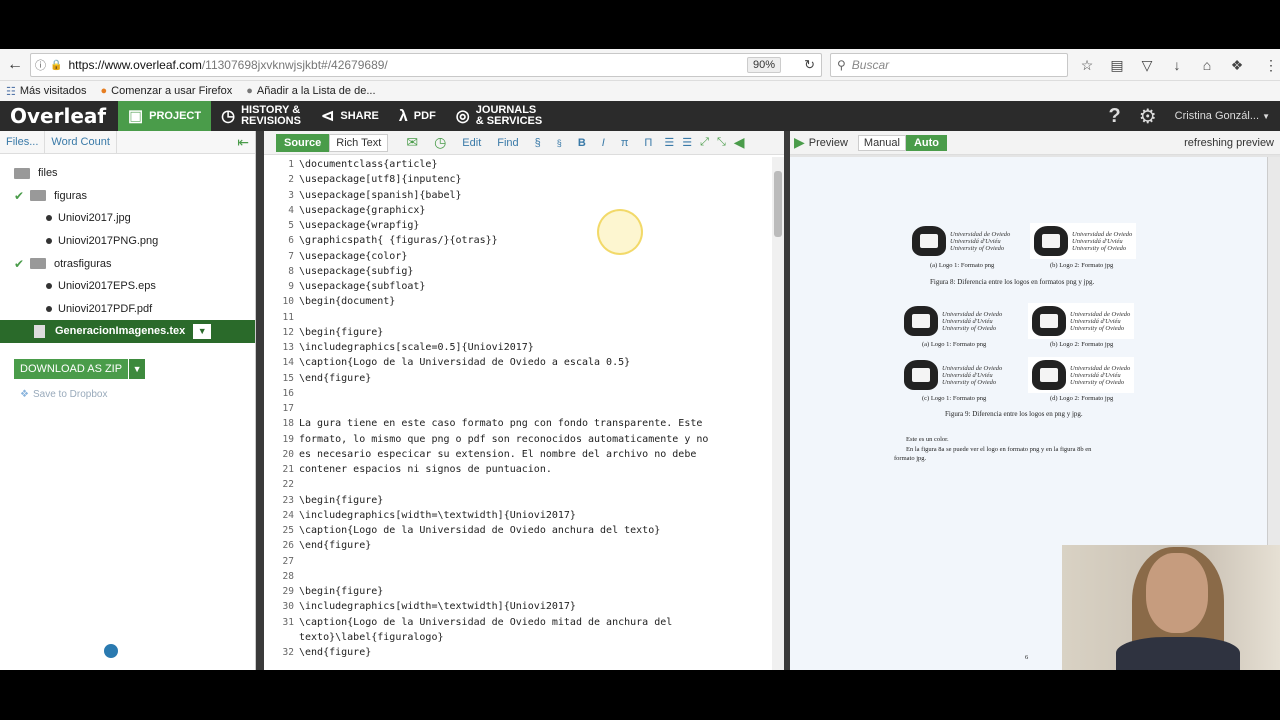 The height and width of the screenshot is (720, 1280). Describe the element at coordinates (380, 195) in the screenshot. I see `code-line: \usepackage[spanish]{babel}` at that location.